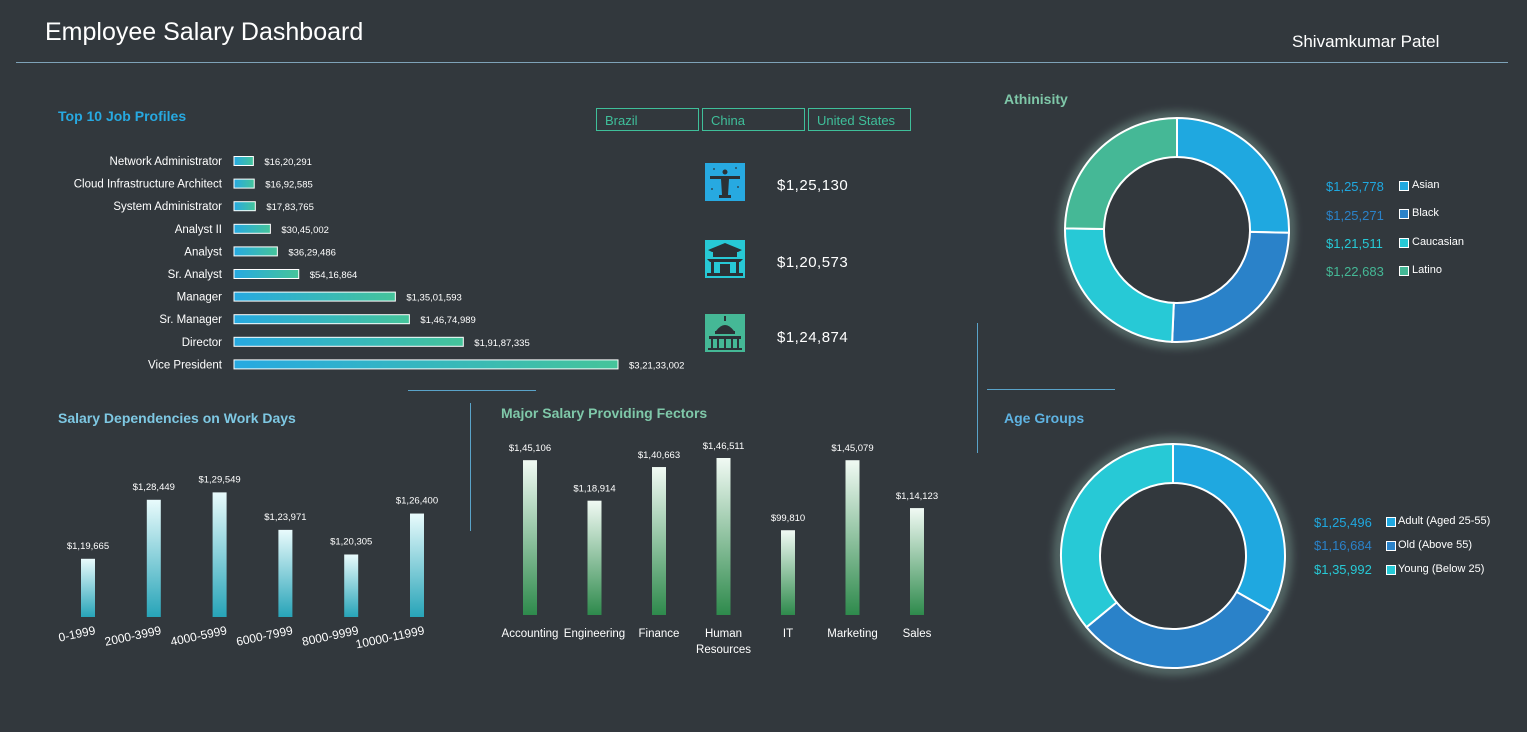  Describe the element at coordinates (200, 298) in the screenshot. I see `top10-category-label: Manager` at that location.